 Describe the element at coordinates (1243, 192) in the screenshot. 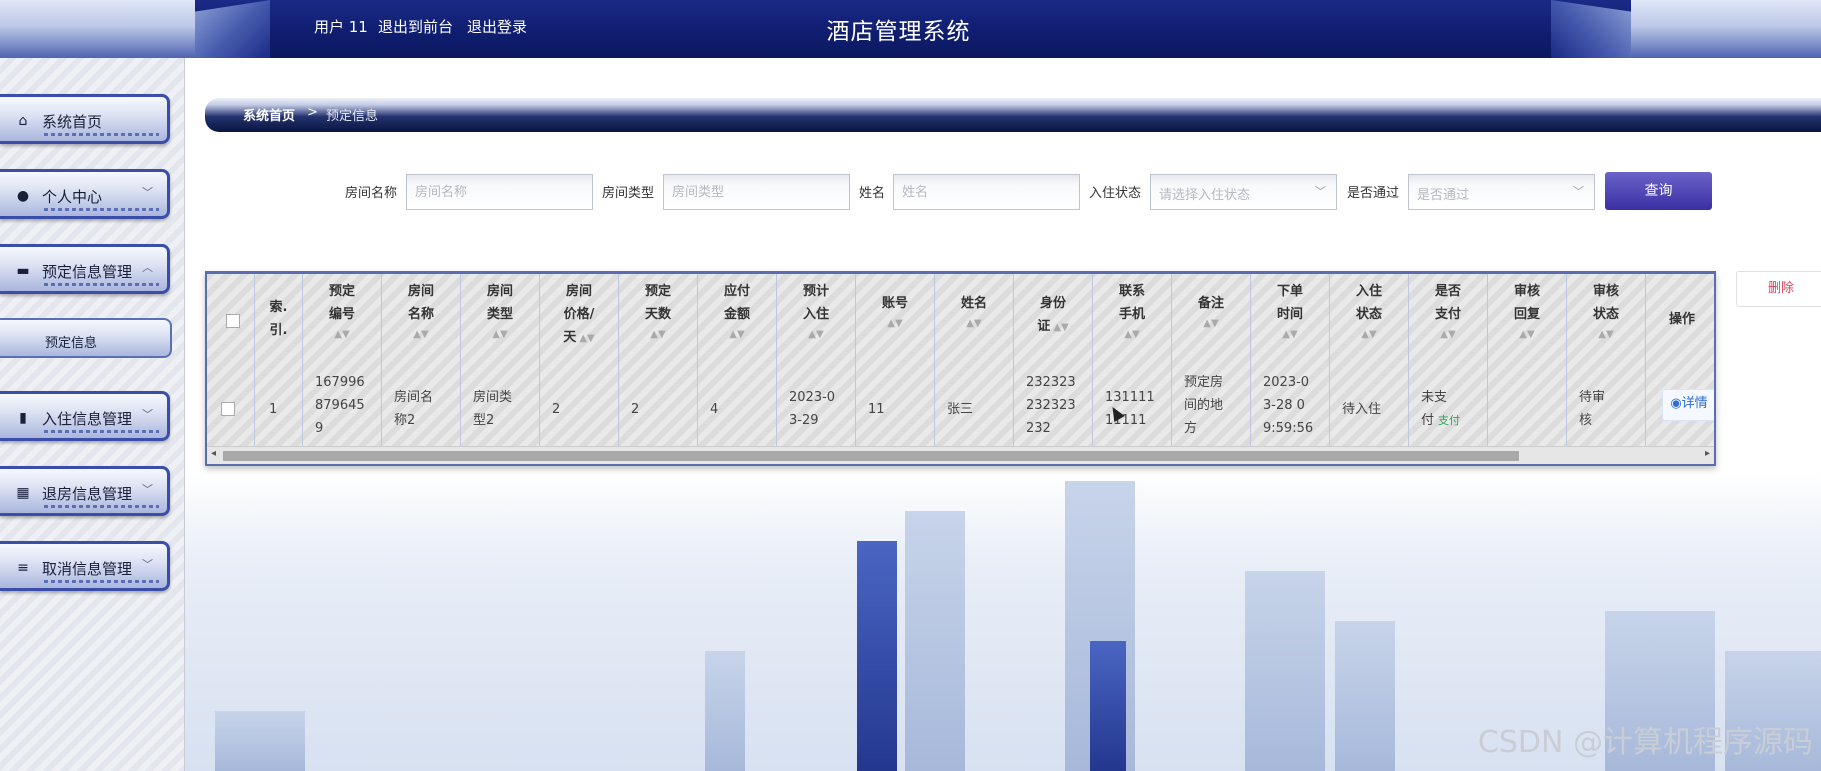

I see `checkin-status-select: 请选择入住状态 ﹀` at that location.